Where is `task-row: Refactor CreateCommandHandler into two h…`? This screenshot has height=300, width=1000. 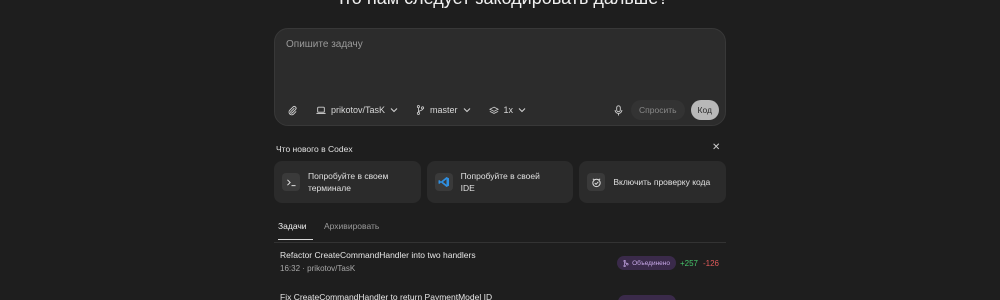
task-row: Refactor CreateCommandHandler into two h… is located at coordinates (500, 265).